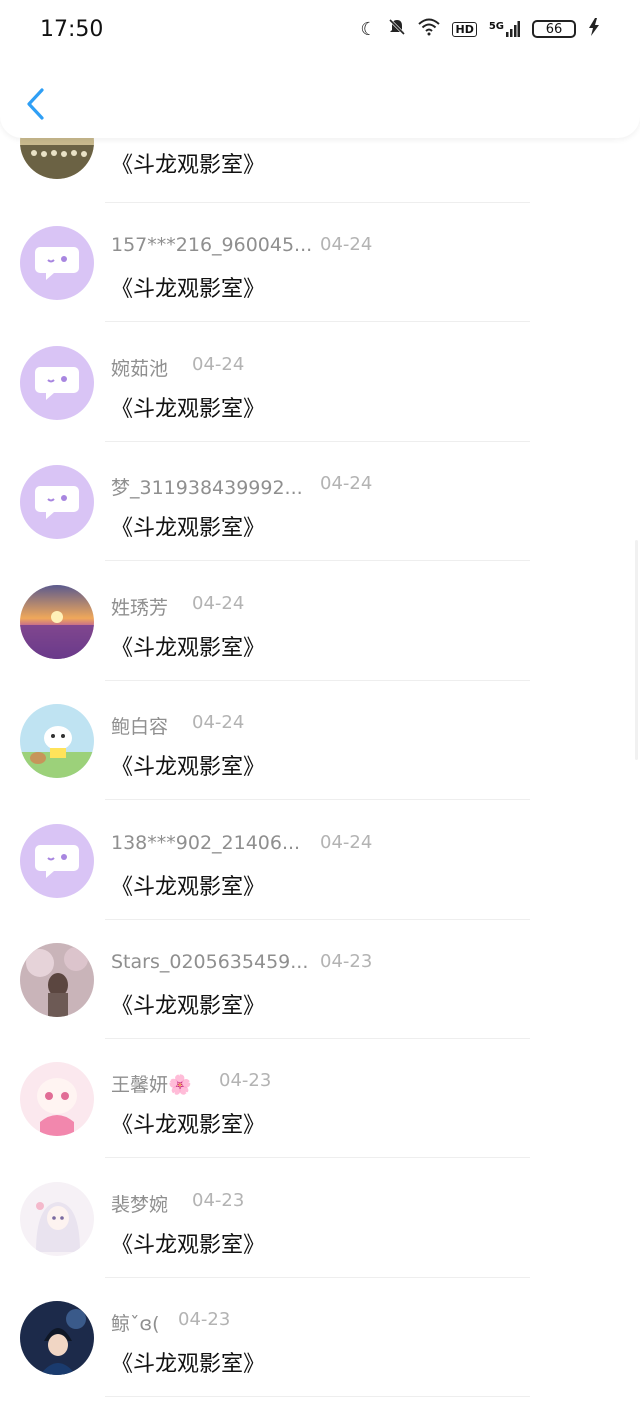 Image resolution: width=640 pixels, height=1422 pixels. I want to click on status-icons: ☾ HD 5G 66, so click(480, 29).